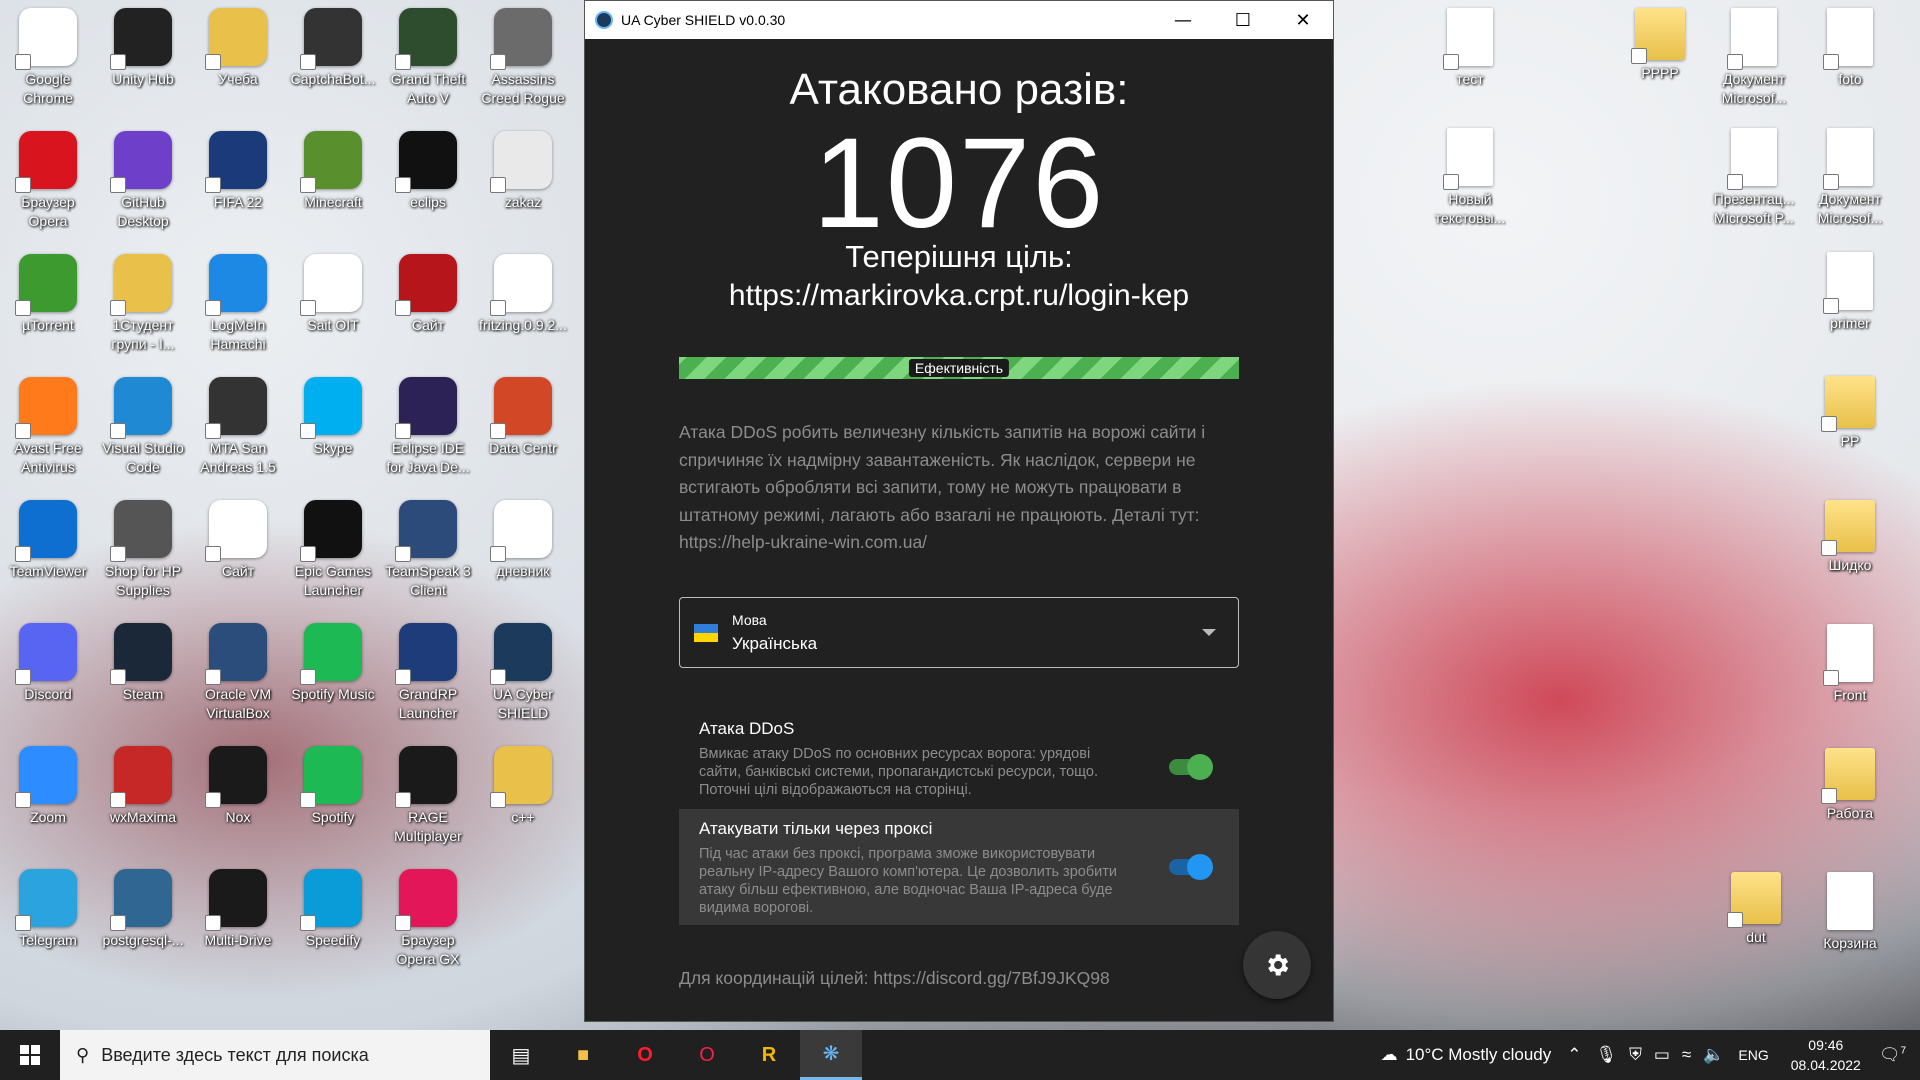 The height and width of the screenshot is (1080, 1920). I want to click on desktop-icon: Nox, so click(238, 786).